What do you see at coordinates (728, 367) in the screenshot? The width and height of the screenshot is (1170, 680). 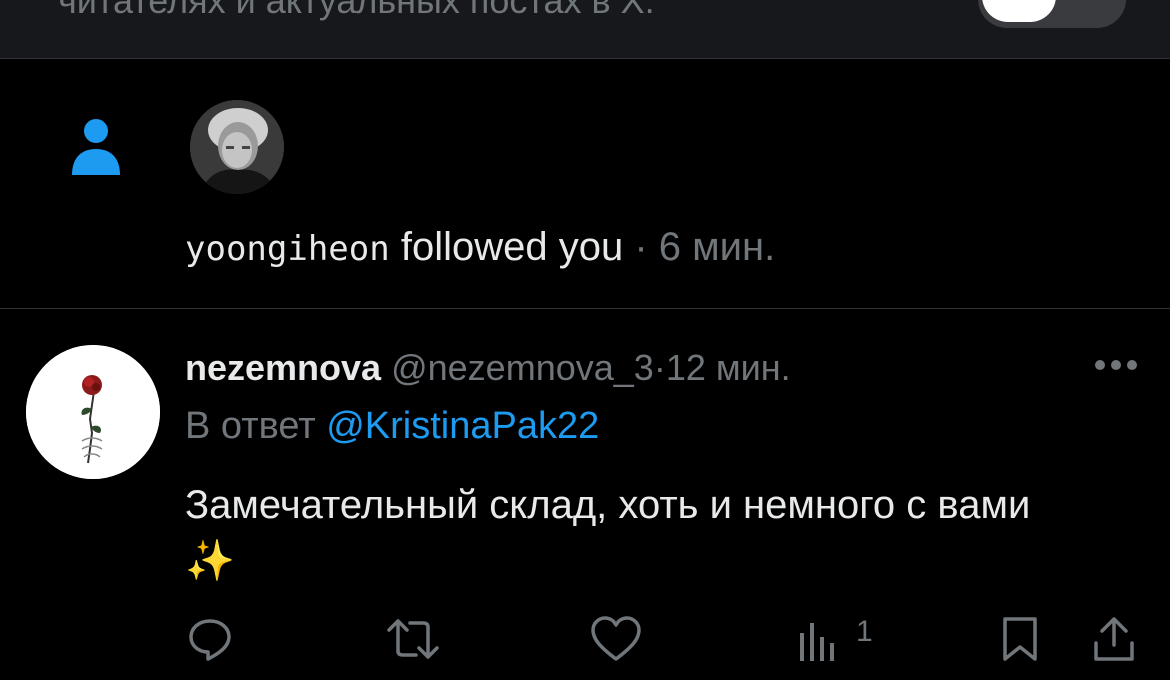 I see `tweet-time: 12 мин.` at bounding box center [728, 367].